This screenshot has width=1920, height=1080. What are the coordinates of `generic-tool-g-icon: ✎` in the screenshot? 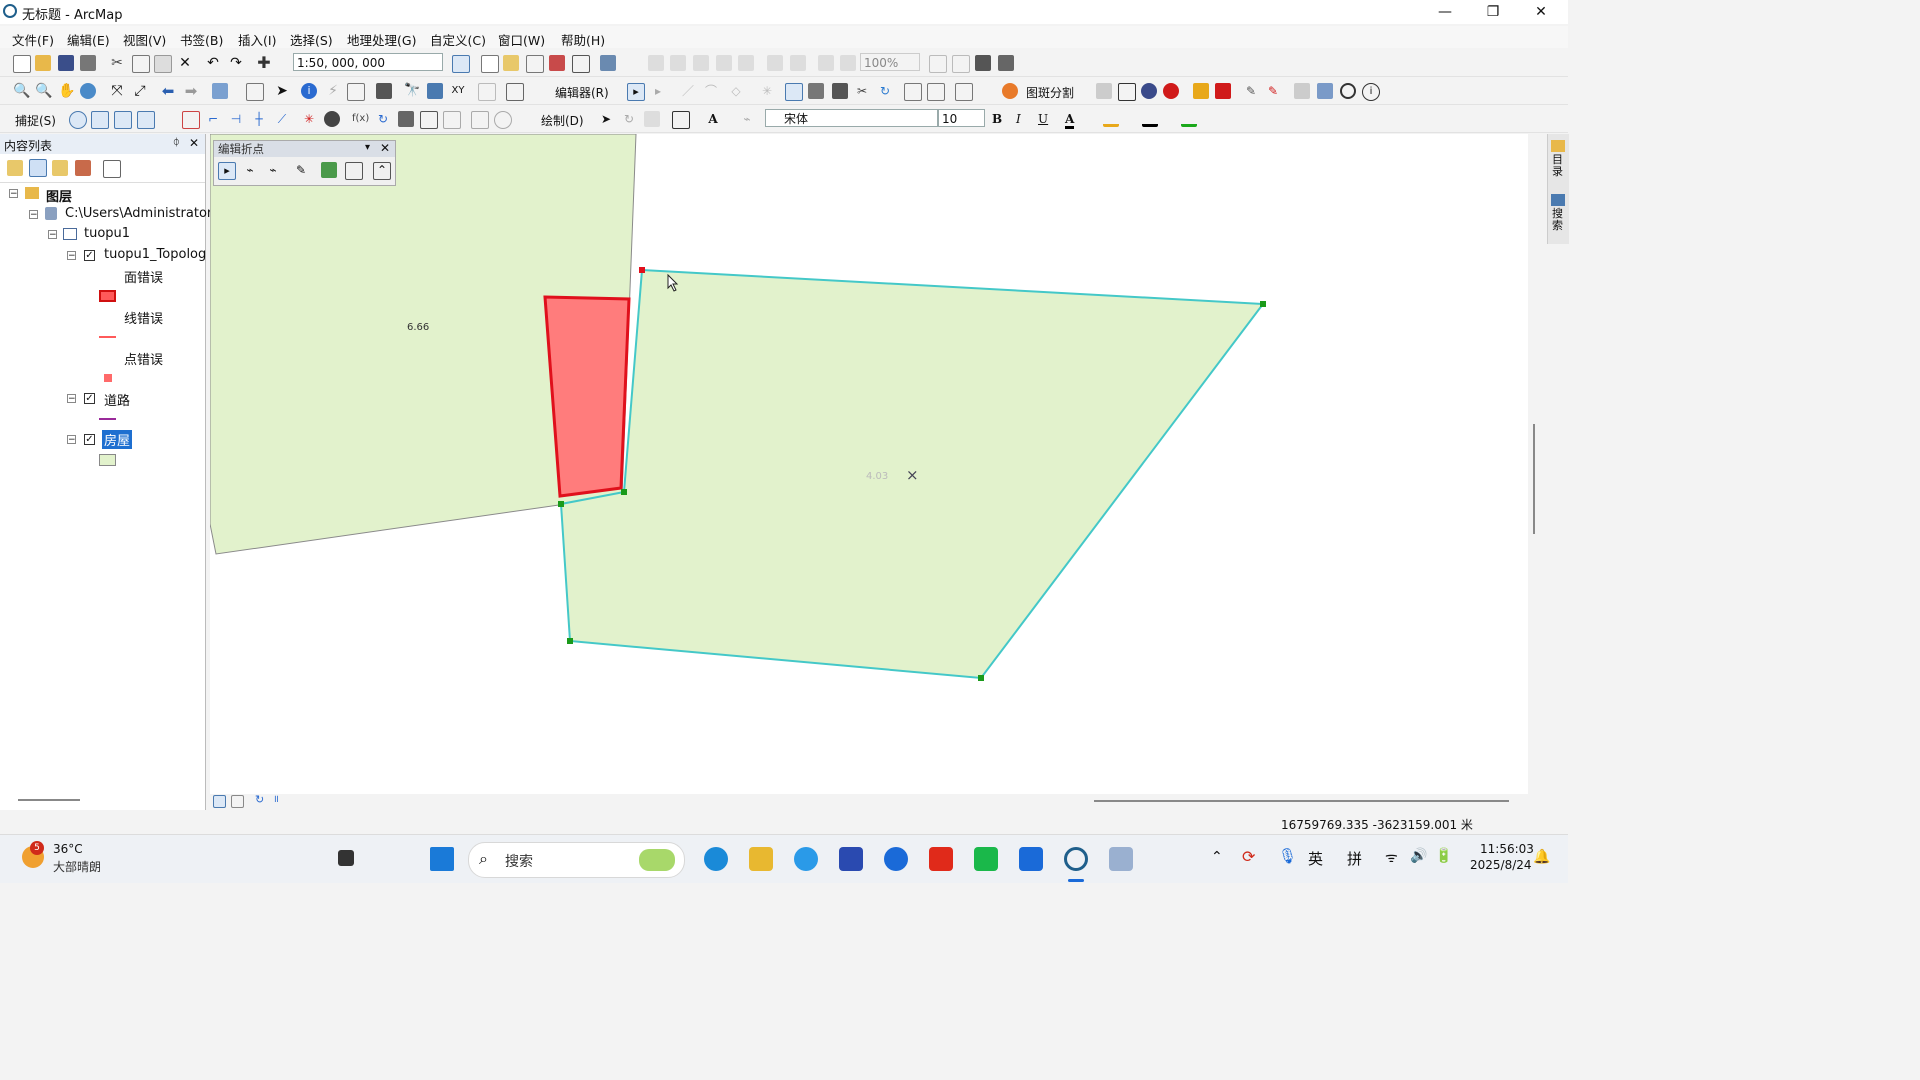 It's located at (1251, 91).